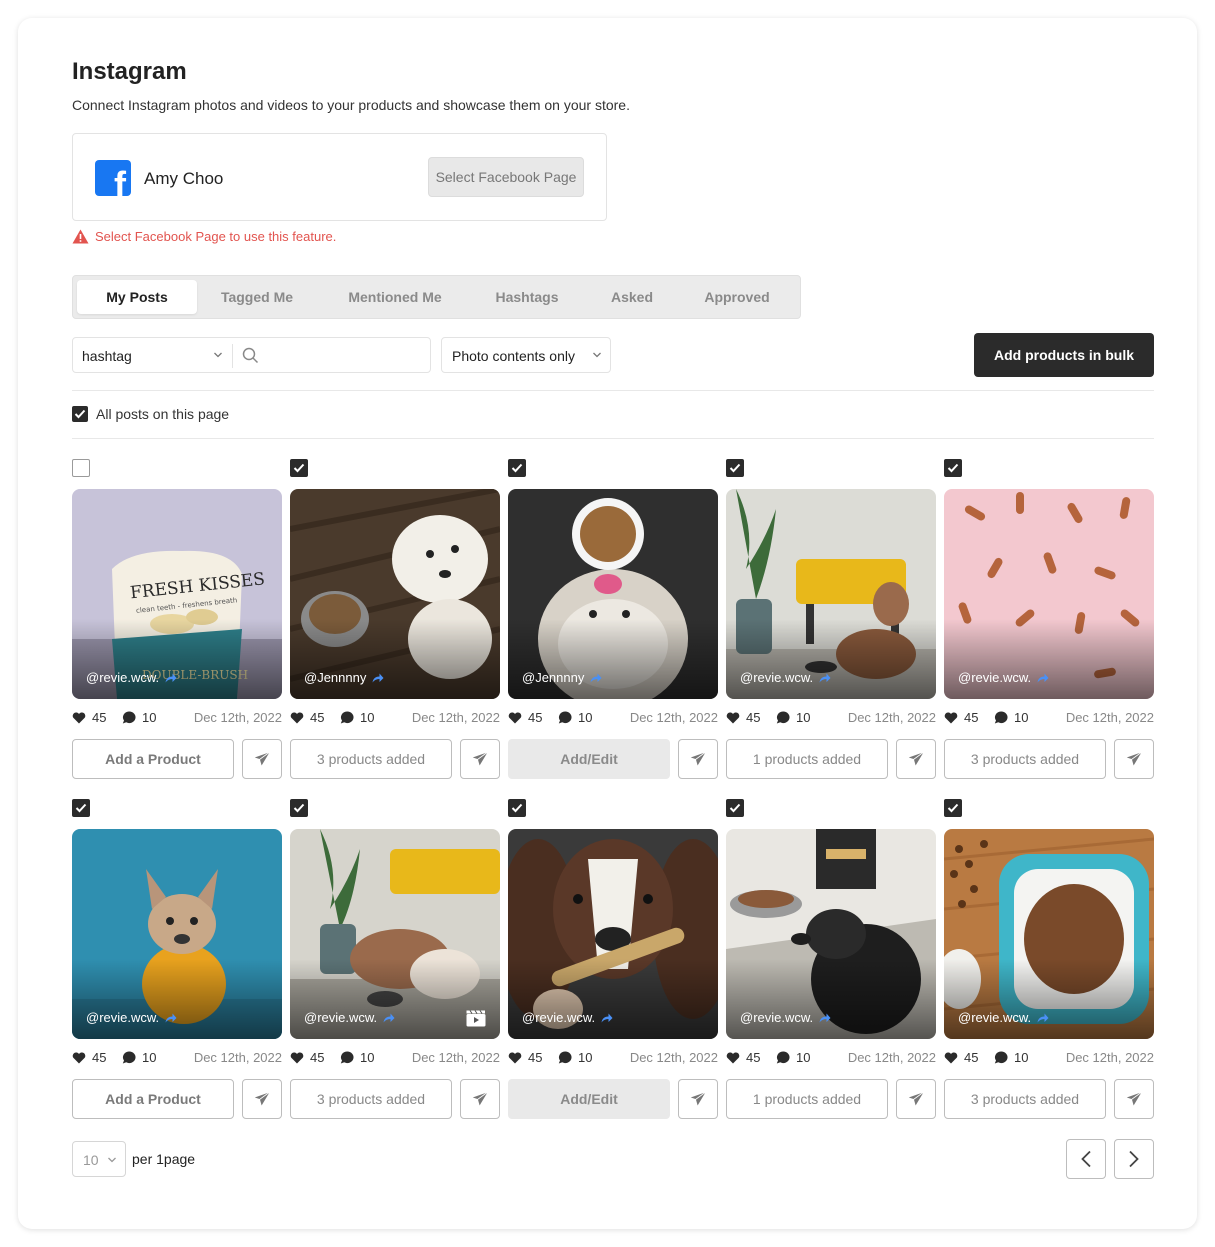 The image size is (1215, 1247). Describe the element at coordinates (344, 356) in the screenshot. I see `search-input` at that location.